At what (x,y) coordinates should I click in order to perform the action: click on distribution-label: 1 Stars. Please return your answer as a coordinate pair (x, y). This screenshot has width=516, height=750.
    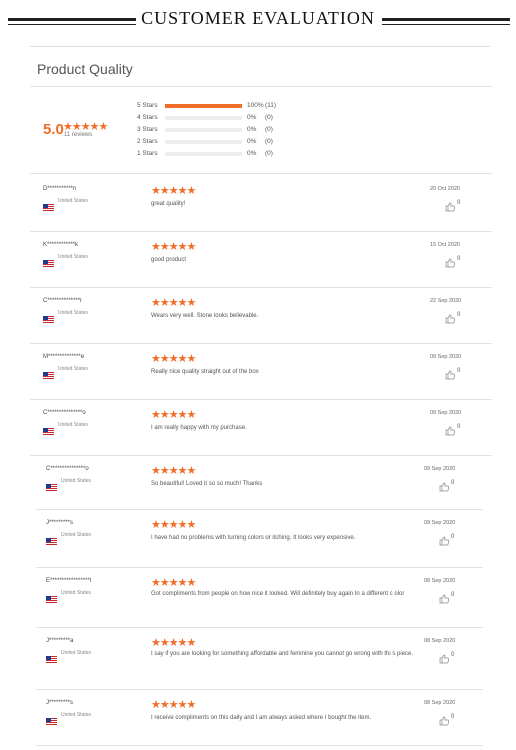
    Looking at the image, I should click on (147, 153).